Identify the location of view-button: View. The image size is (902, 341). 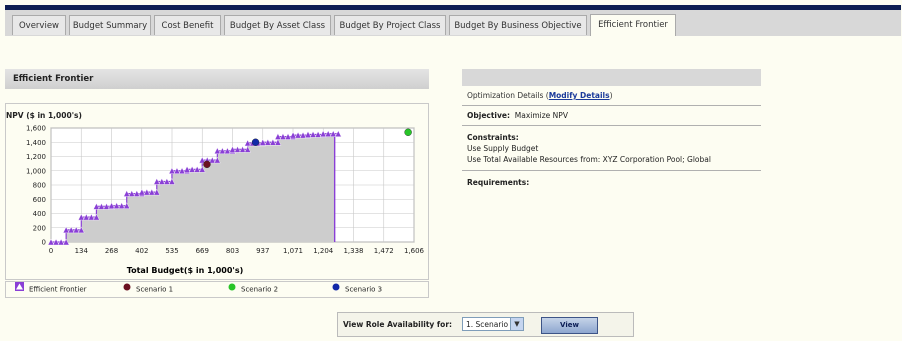
(569, 325).